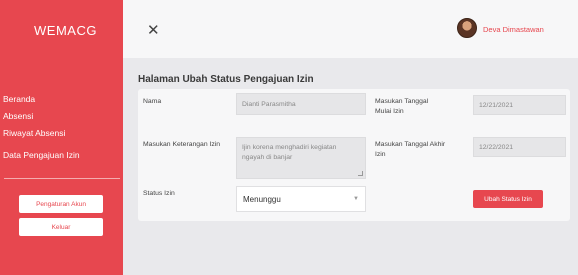 This screenshot has width=578, height=275. I want to click on start-date-label: Masukan Tanggal Mulai Izin, so click(402, 106).